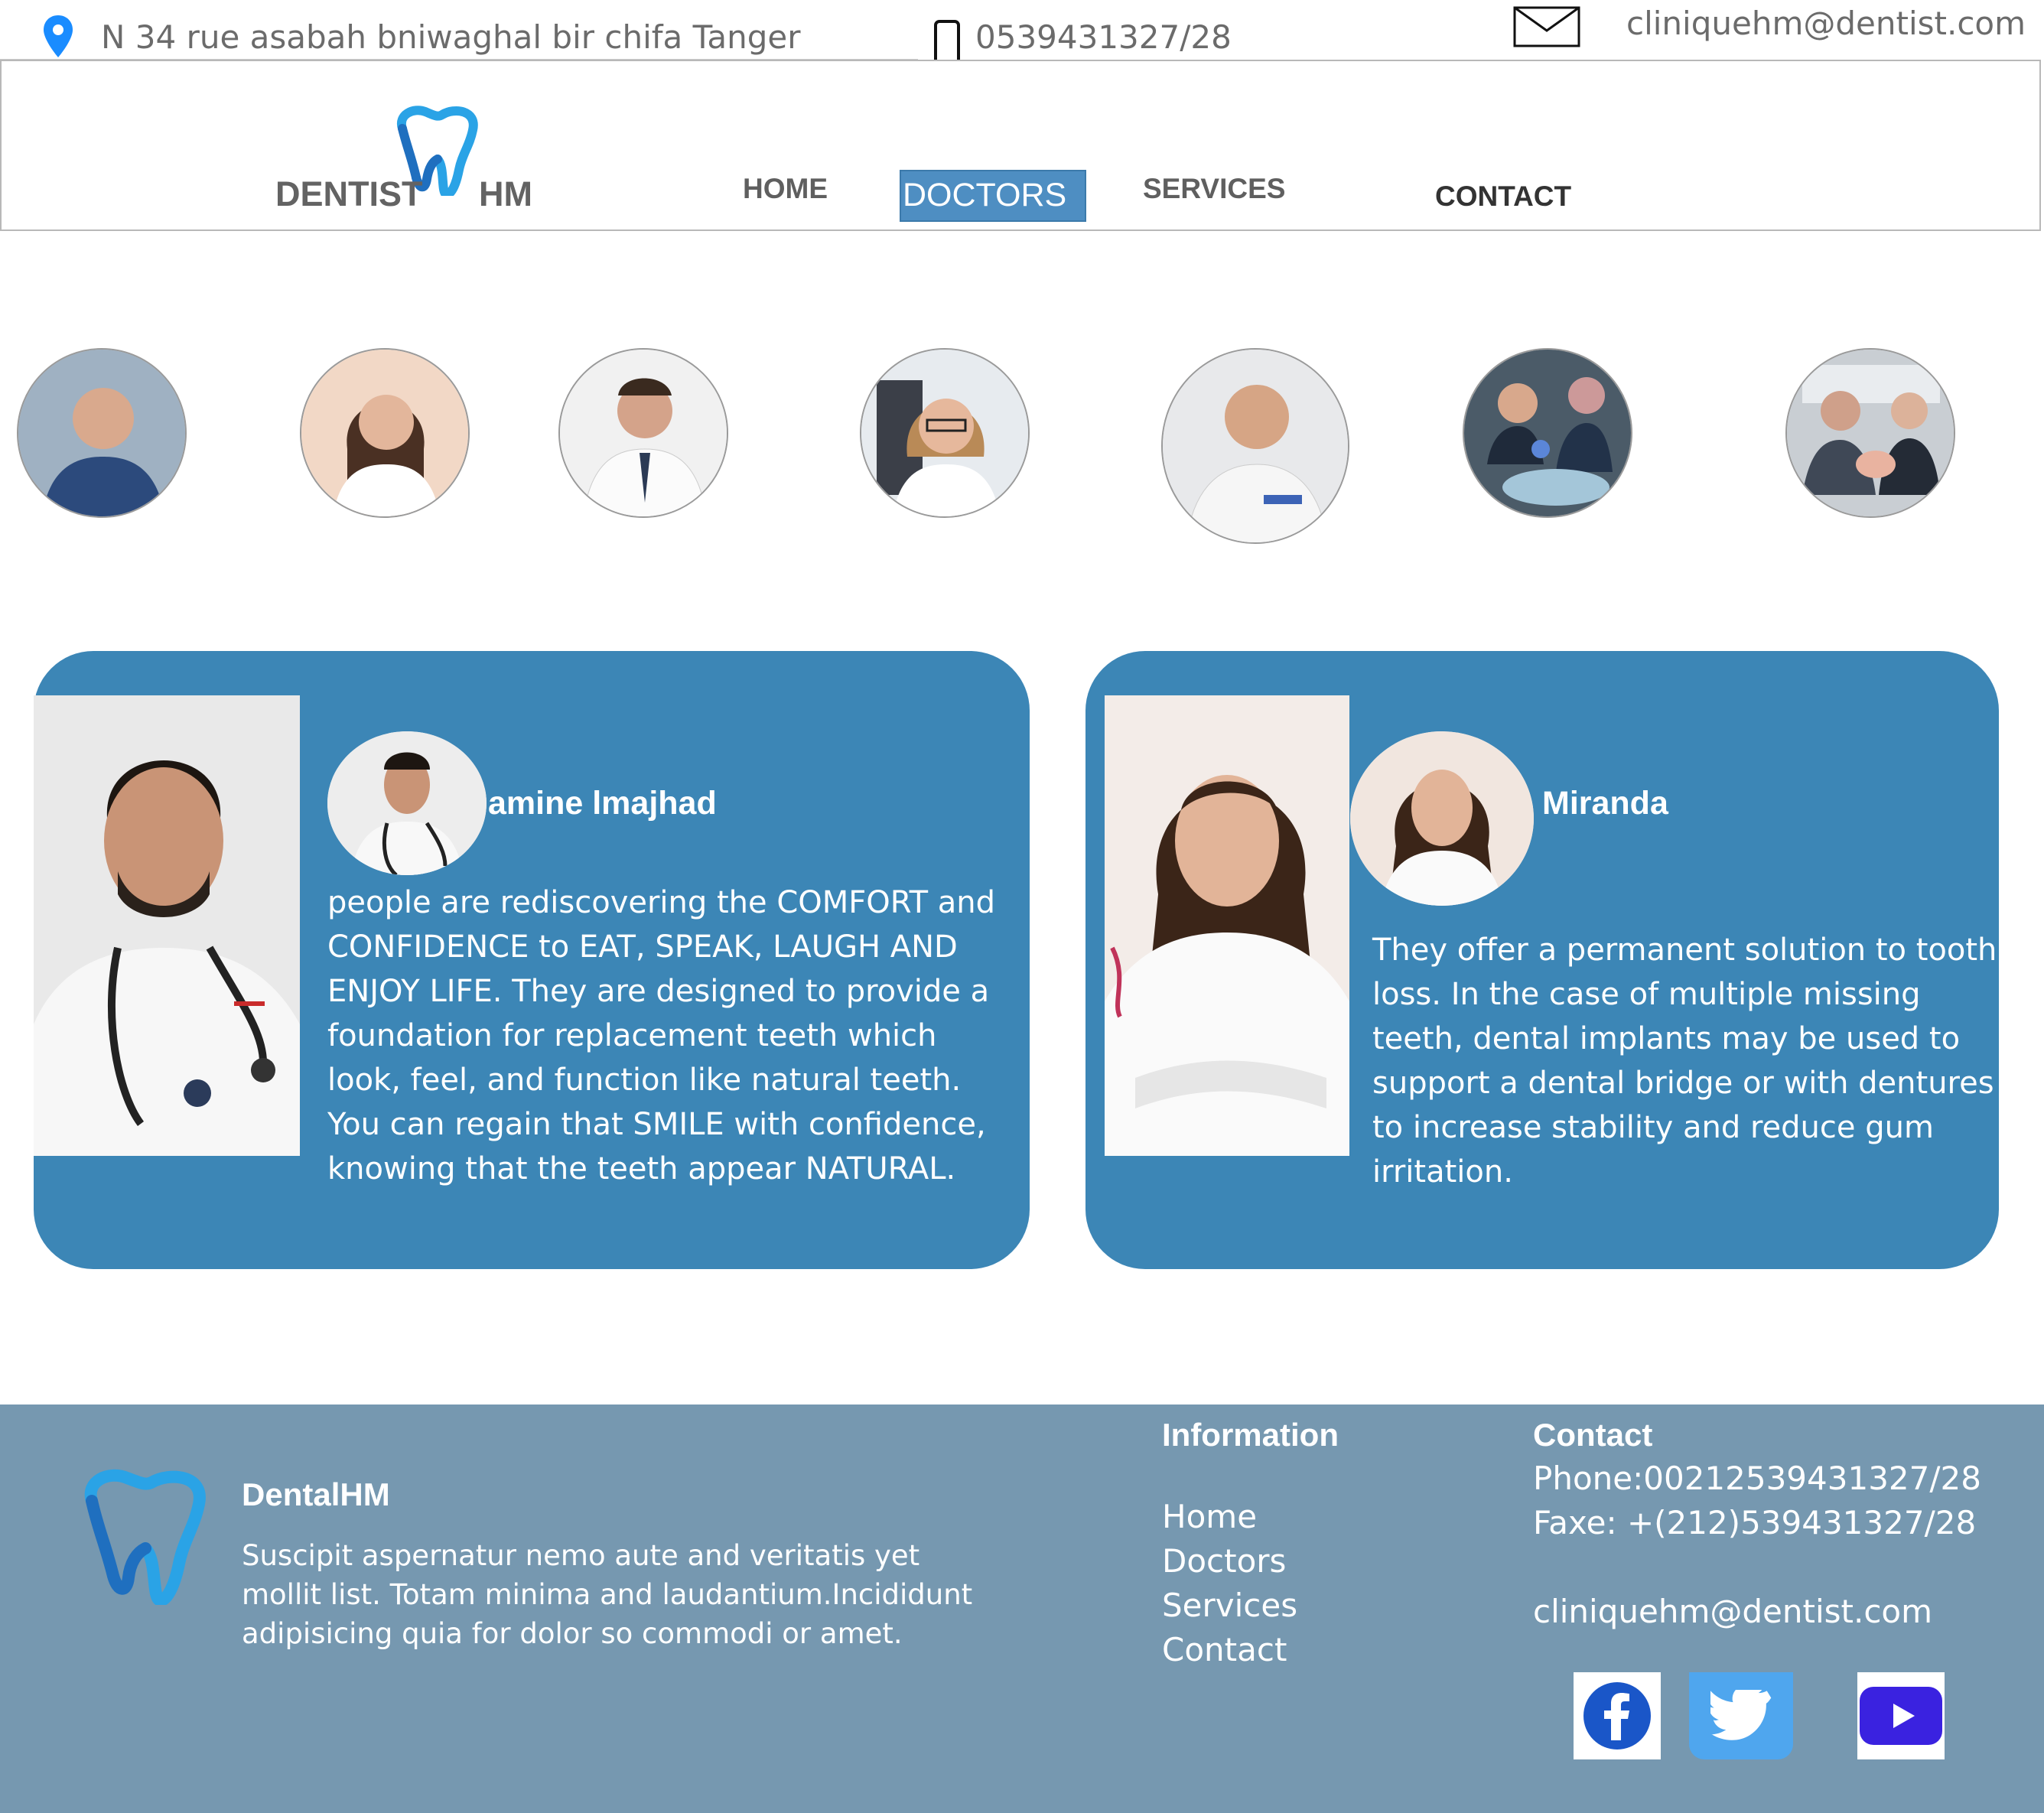  I want to click on footer-contact-title: Contact, so click(1593, 1435).